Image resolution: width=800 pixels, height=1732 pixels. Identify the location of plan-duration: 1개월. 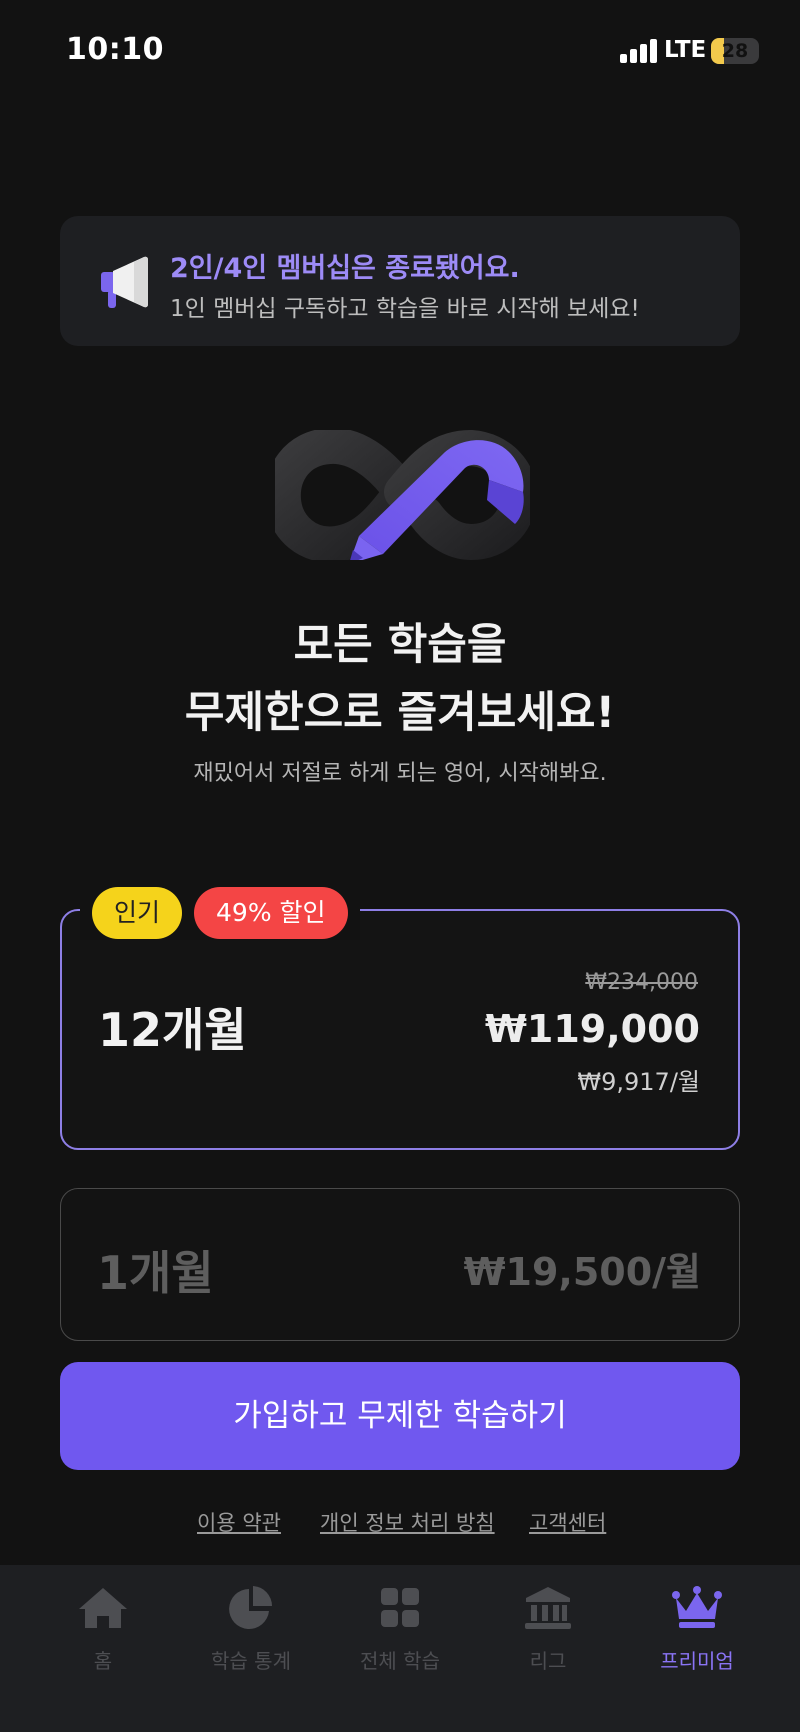
(155, 1273).